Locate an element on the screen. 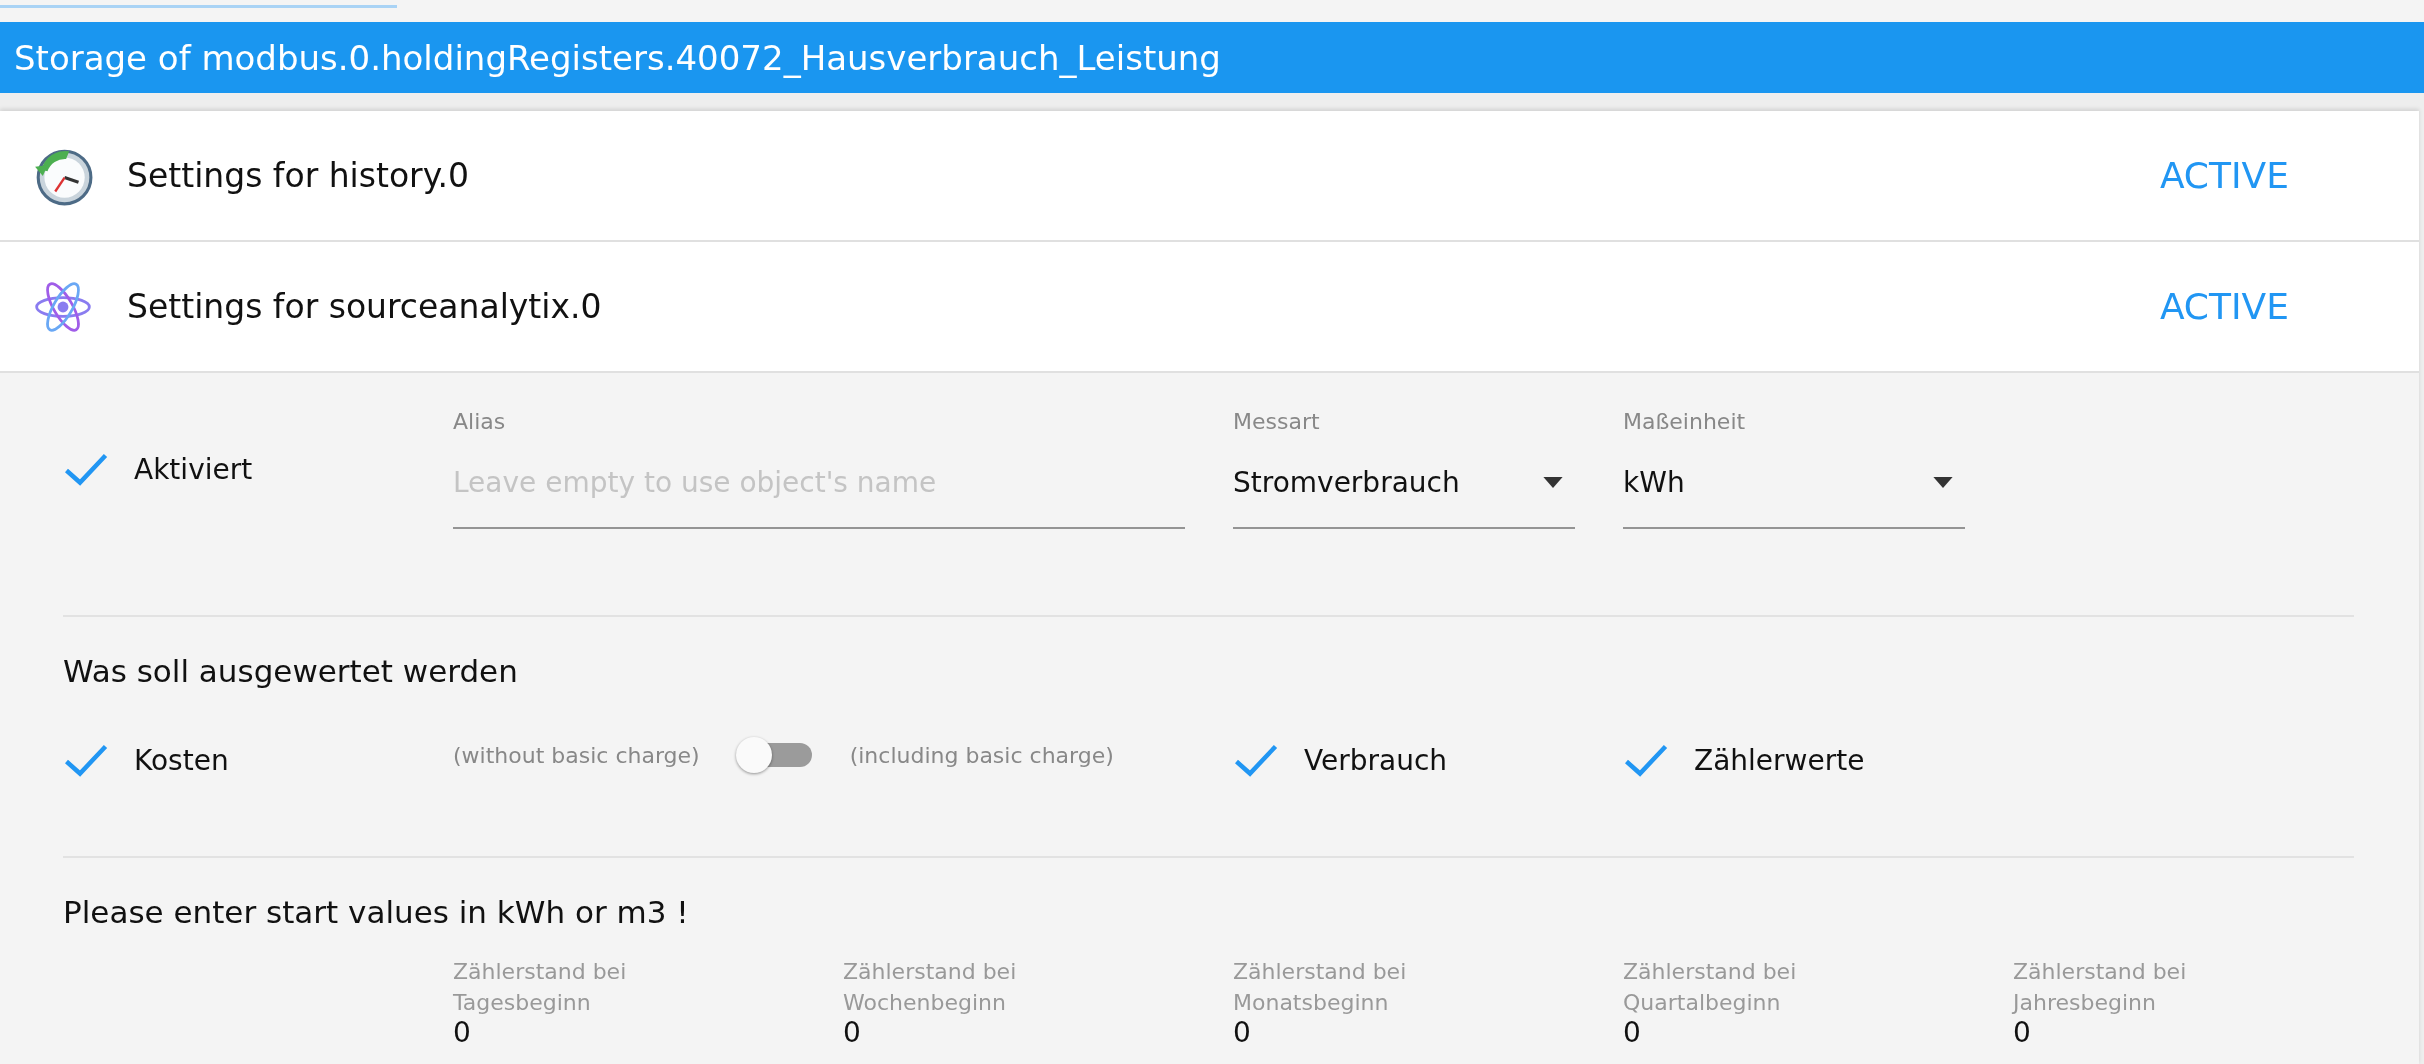 The image size is (2424, 1064). section-heading: Please enter start values in kWh or m3 ! is located at coordinates (376, 912).